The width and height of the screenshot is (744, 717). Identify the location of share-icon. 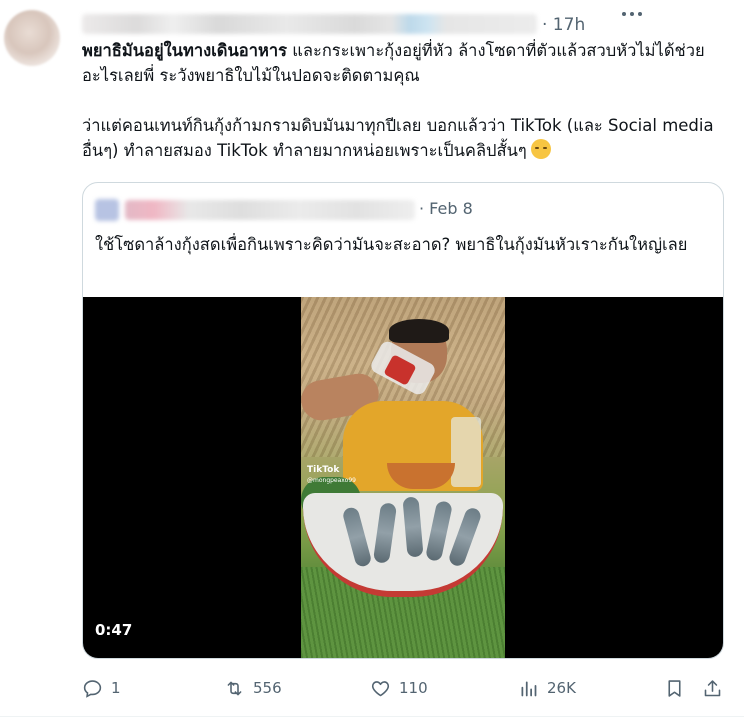
(712, 687).